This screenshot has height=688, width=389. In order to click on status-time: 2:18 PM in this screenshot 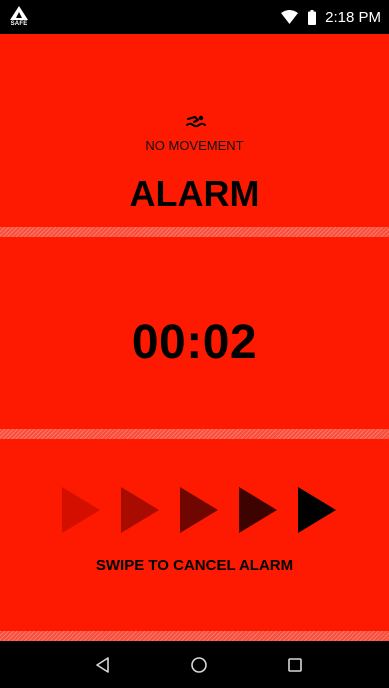, I will do `click(353, 17)`.